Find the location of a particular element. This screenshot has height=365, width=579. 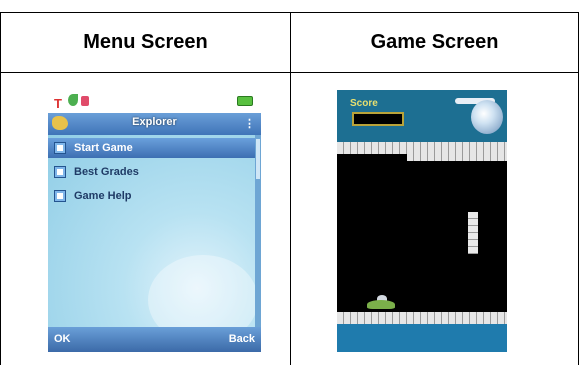

menu-item-label: Best Grades is located at coordinates (106, 172).